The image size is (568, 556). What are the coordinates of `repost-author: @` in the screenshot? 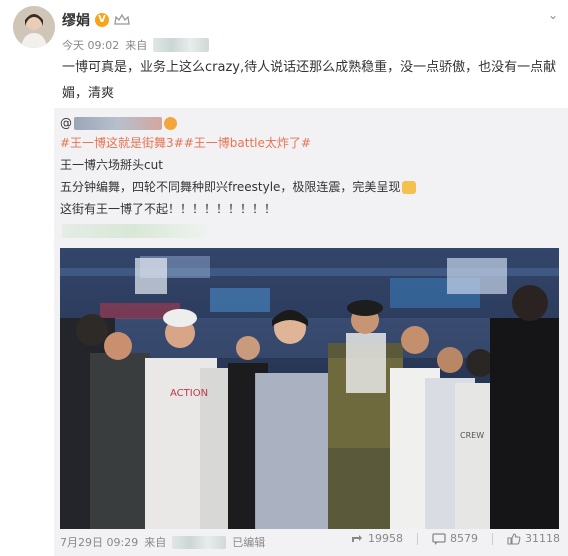 It's located at (118, 123).